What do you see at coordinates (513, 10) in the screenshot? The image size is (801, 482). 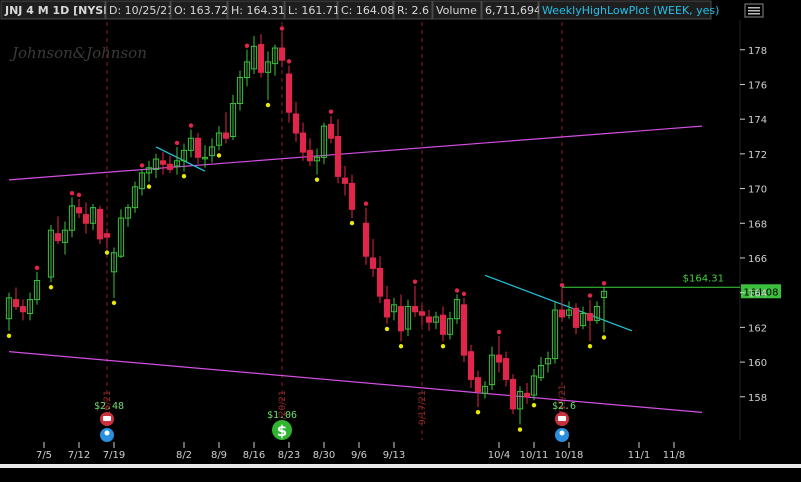 I see `volume-readout: 6,711,694` at bounding box center [513, 10].